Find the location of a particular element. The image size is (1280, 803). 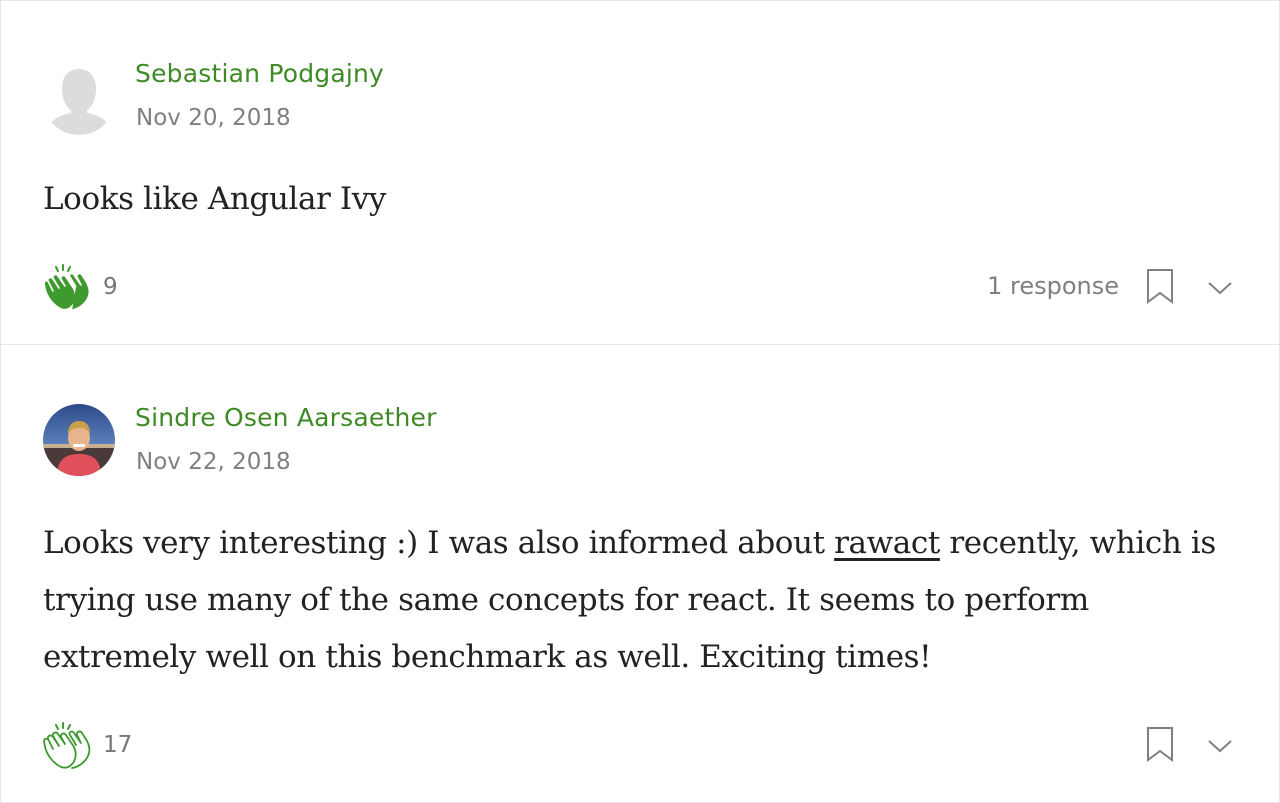

response-date: Nov 22, 2018 is located at coordinates (213, 462).